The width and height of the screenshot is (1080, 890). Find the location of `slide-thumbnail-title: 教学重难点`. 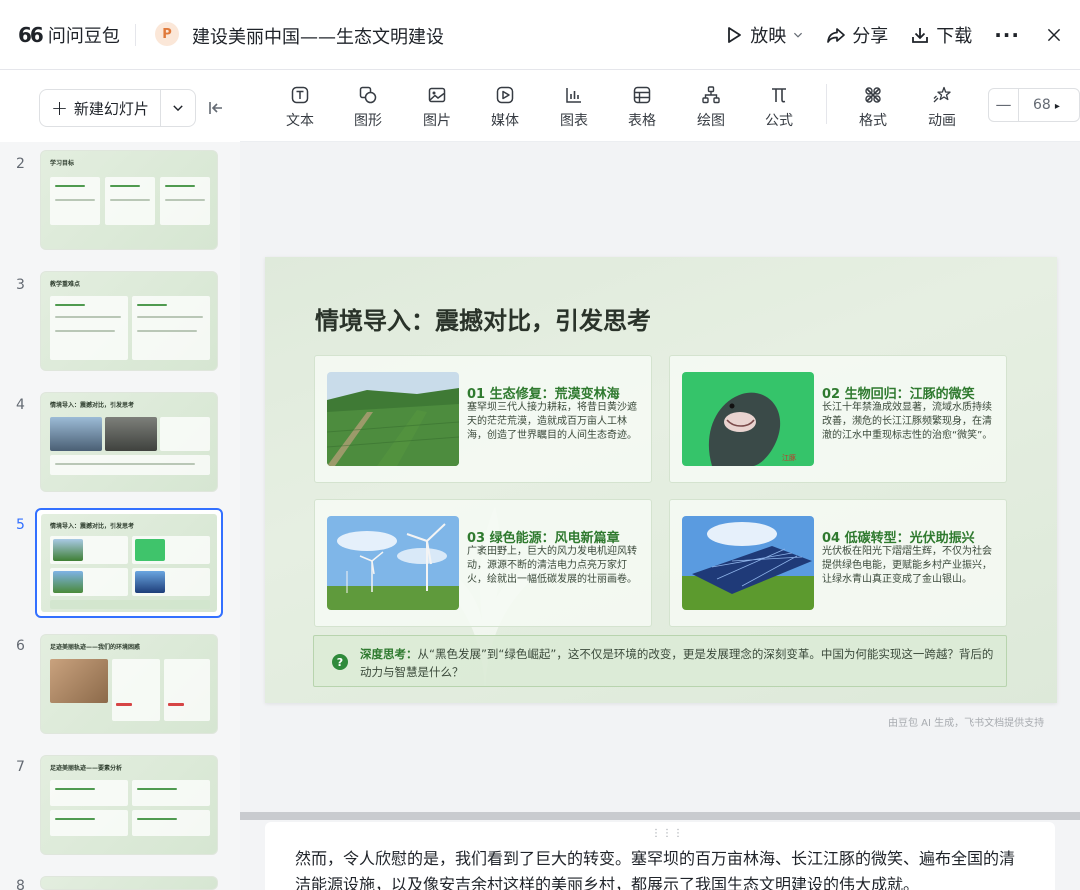

slide-thumbnail-title: 教学重难点 is located at coordinates (65, 284).